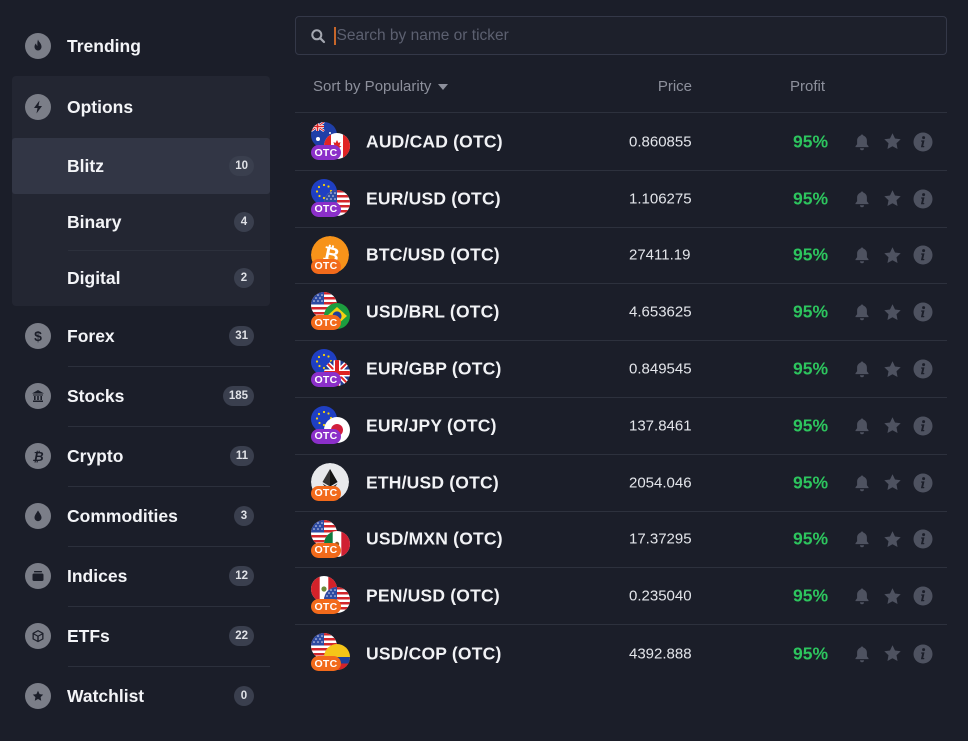  Describe the element at coordinates (660, 142) in the screenshot. I see `asset-price: 0.860855` at that location.